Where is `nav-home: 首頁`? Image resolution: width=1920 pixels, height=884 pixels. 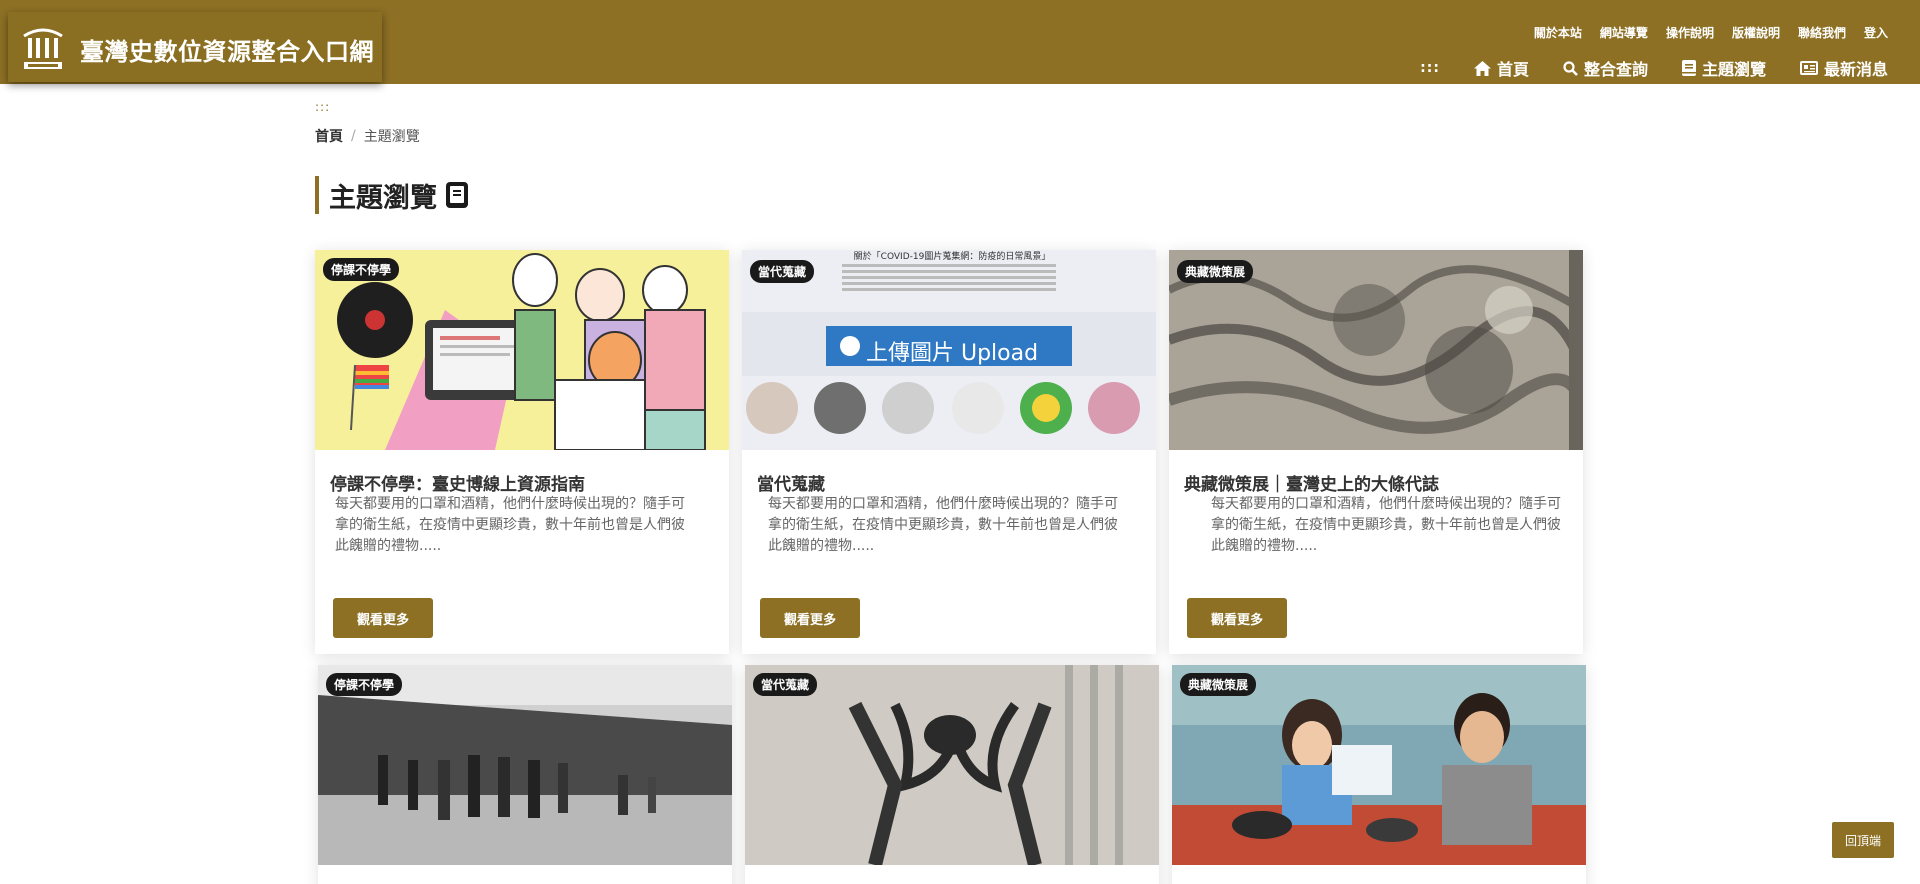 nav-home: 首頁 is located at coordinates (1501, 68).